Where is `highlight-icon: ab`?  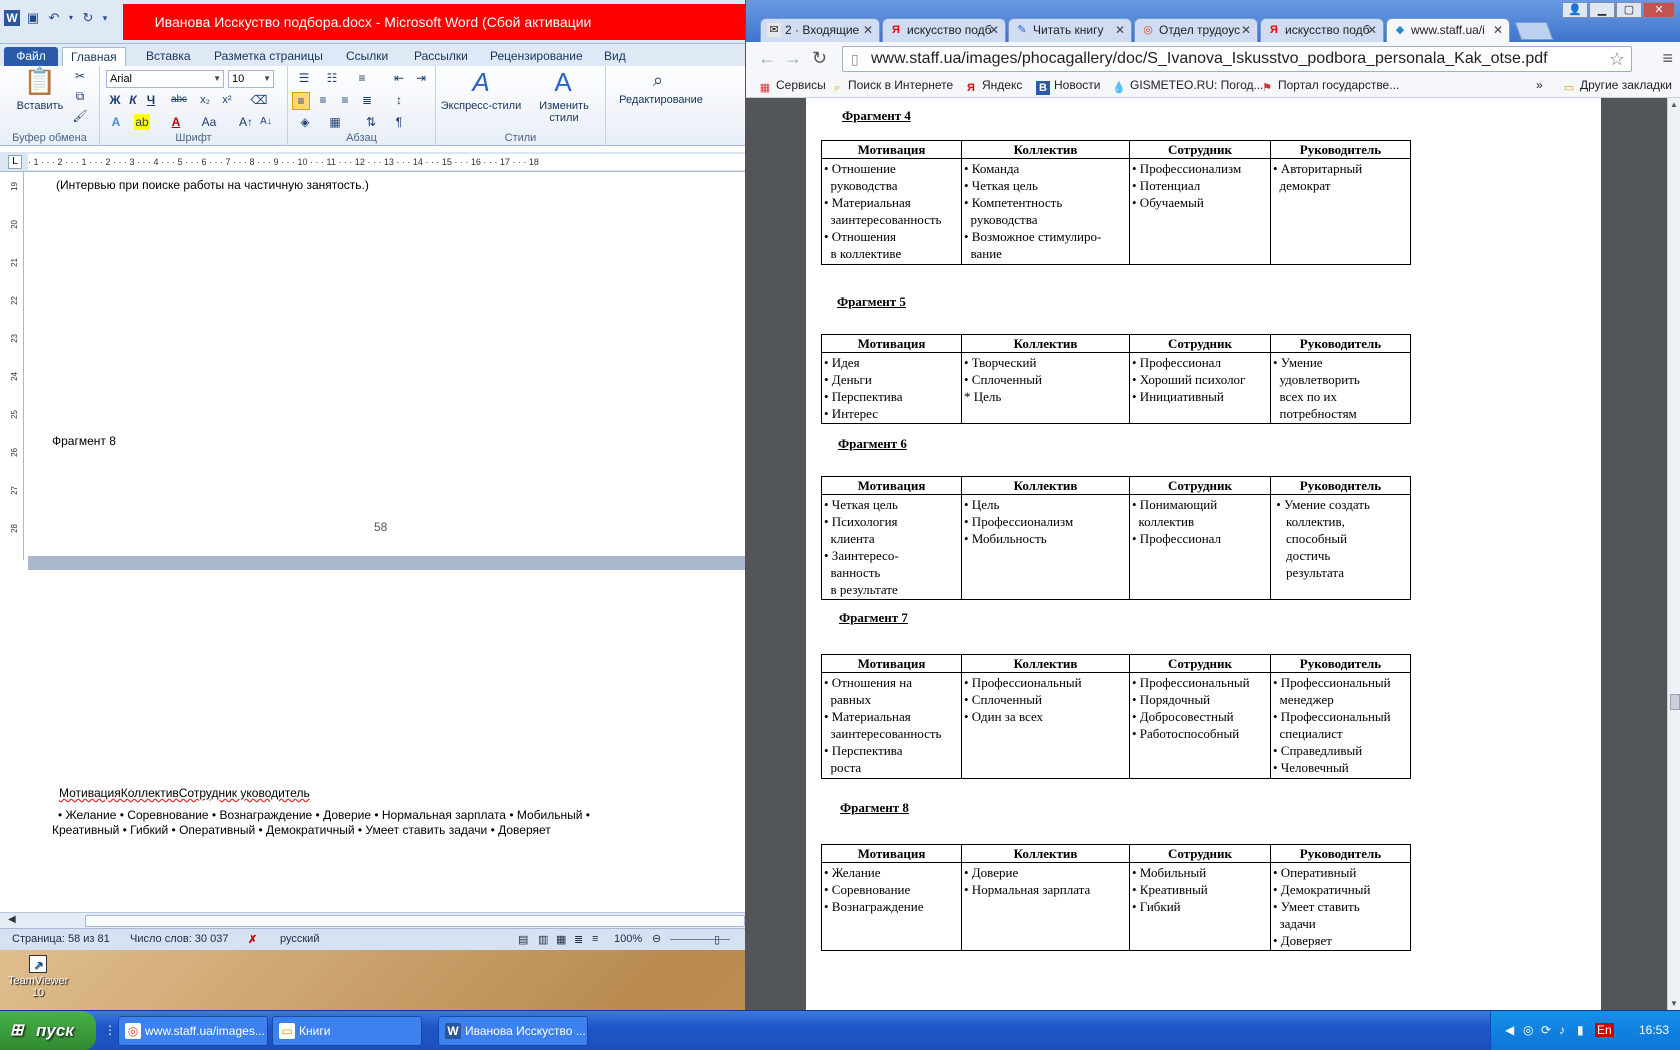 highlight-icon: ab is located at coordinates (142, 122).